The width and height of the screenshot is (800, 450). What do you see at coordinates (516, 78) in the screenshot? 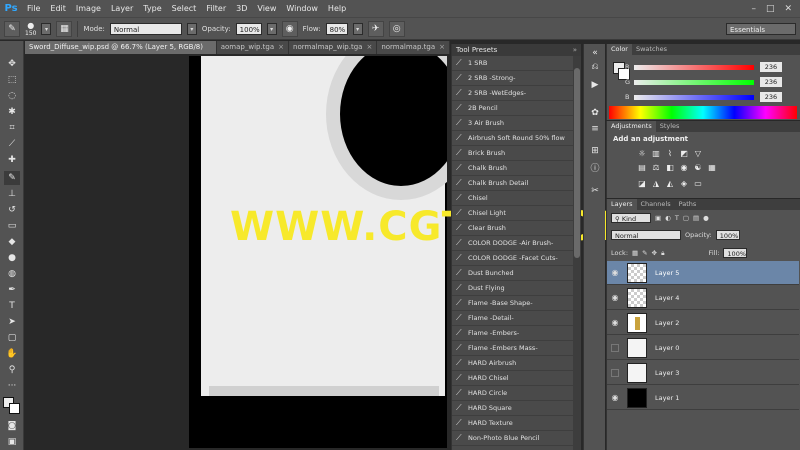
I see `tool-preset-item: ⟋ 2 SRB -Strong-` at bounding box center [516, 78].